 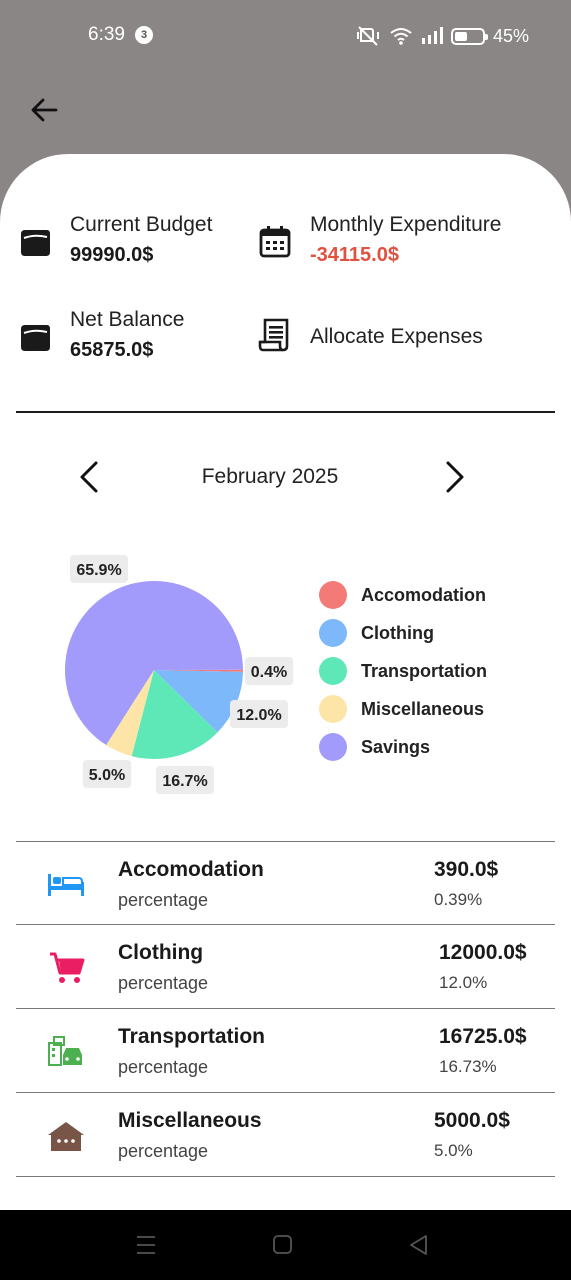 I want to click on status-time: 6:39, so click(x=106, y=34).